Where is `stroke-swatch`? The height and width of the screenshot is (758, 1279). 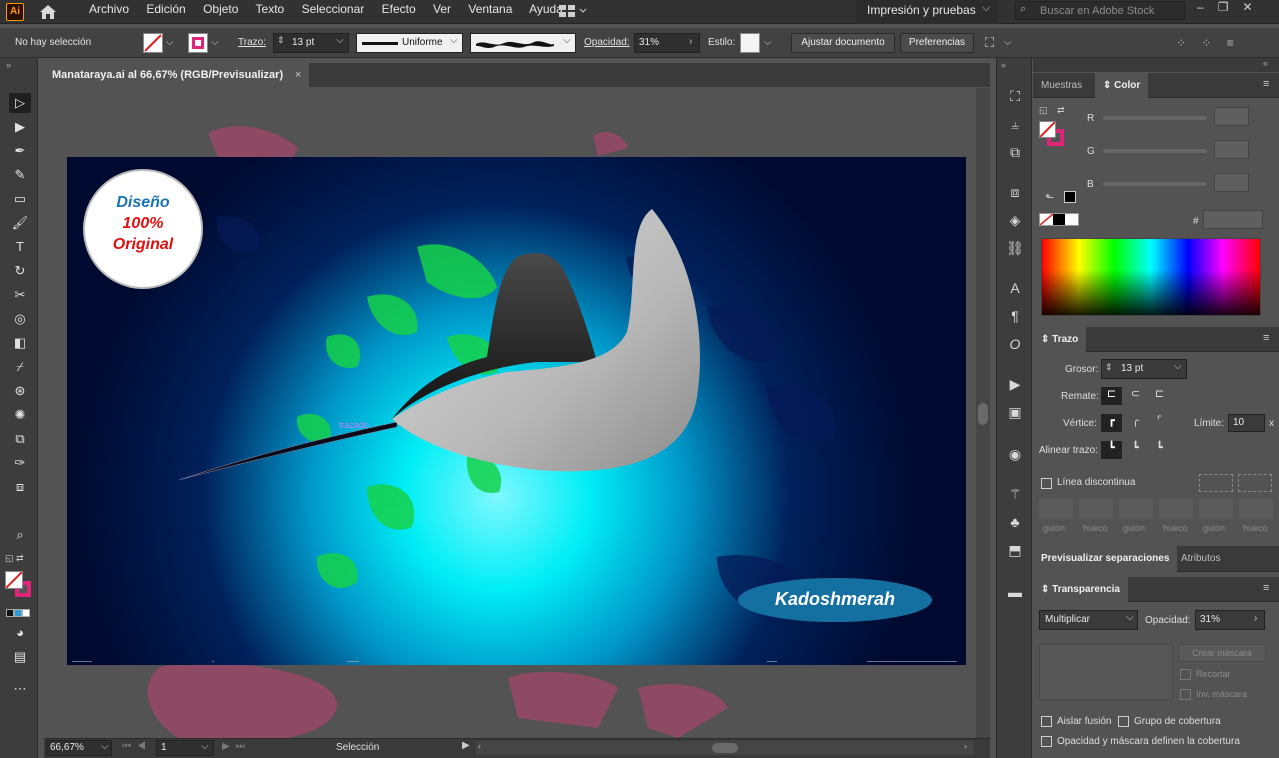 stroke-swatch is located at coordinates (198, 43).